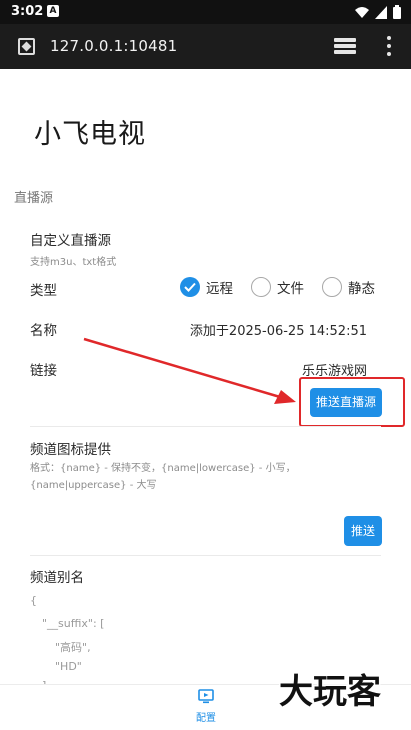 Image resolution: width=411 pixels, height=730 pixels. I want to click on svg-text: 大玩客, so click(330, 692).